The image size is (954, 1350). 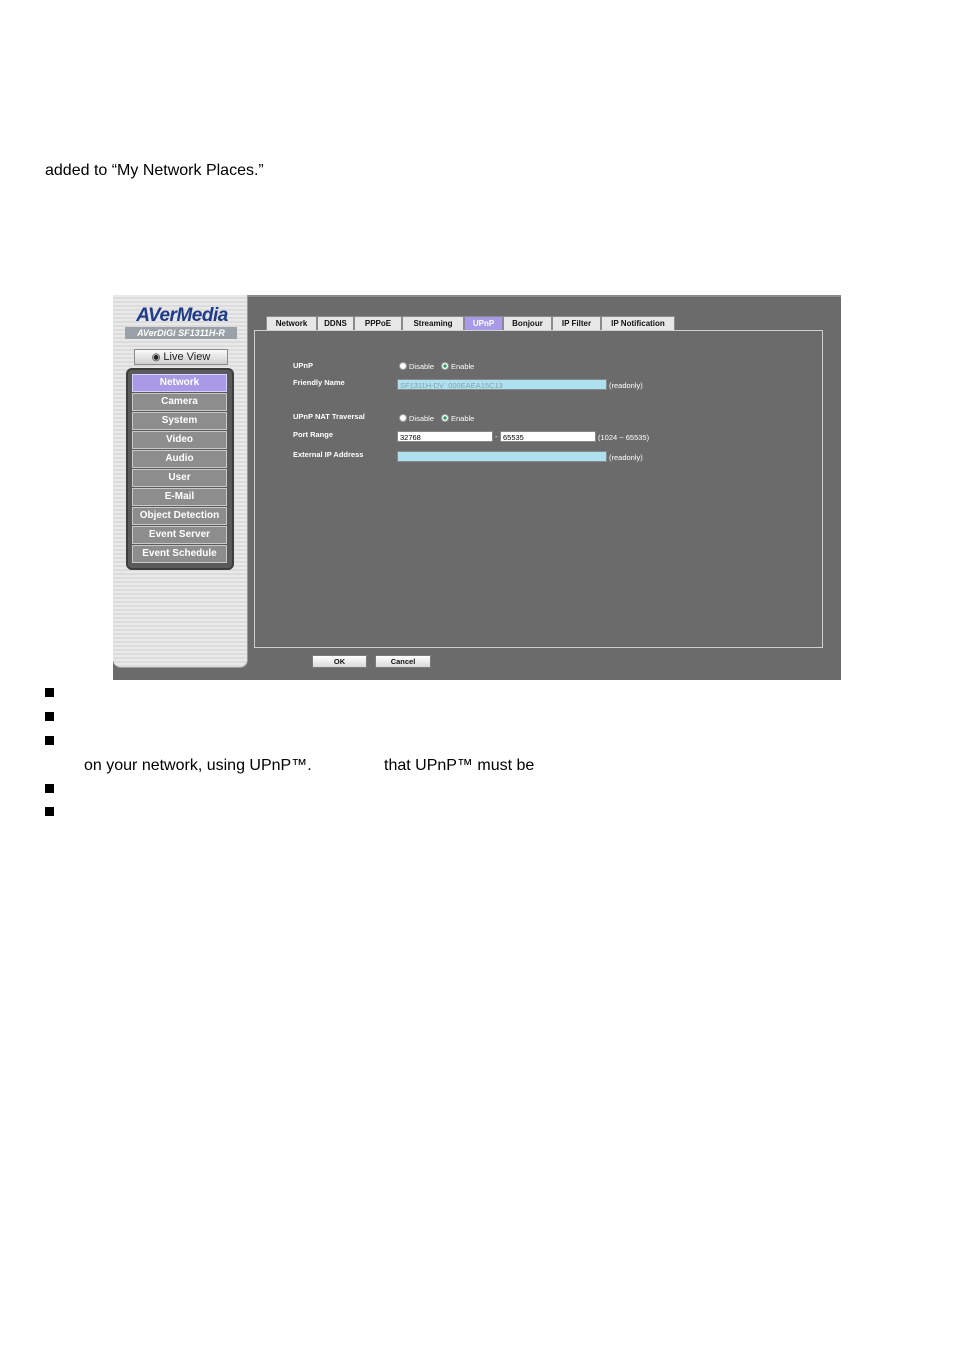 I want to click on live-view-label: Live View, so click(x=187, y=357).